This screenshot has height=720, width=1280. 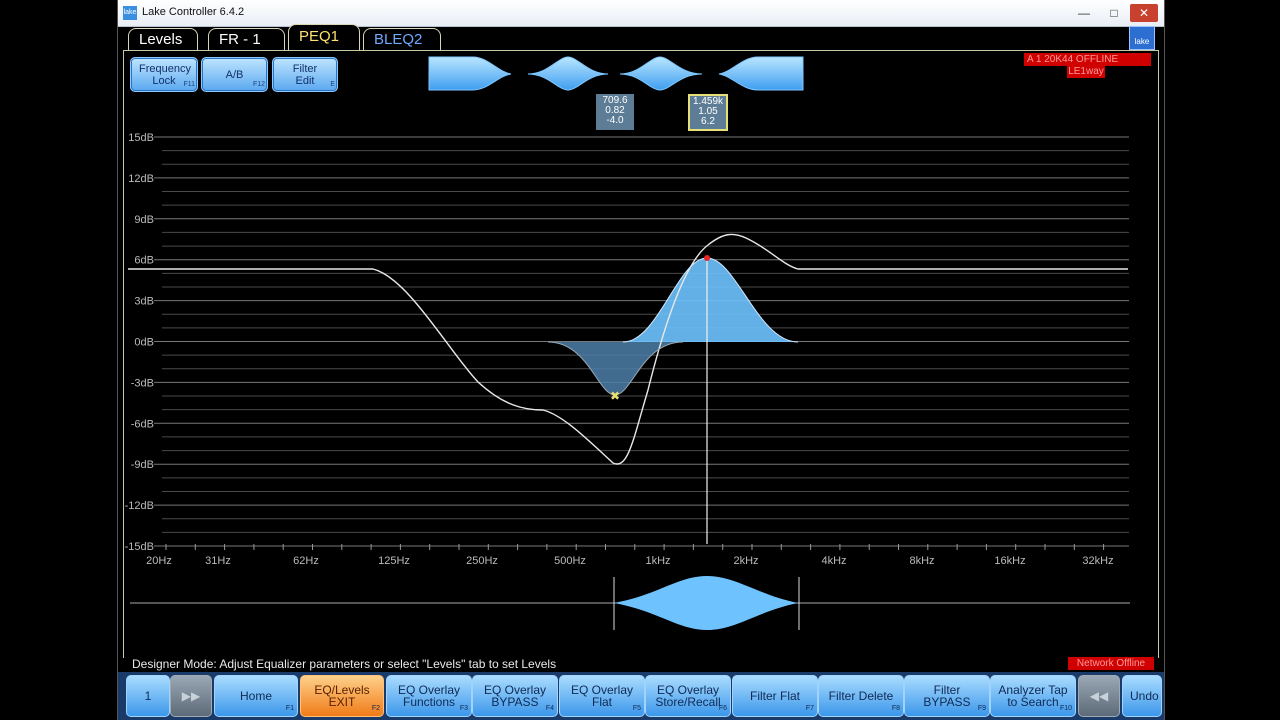 What do you see at coordinates (189, 84) in the screenshot?
I see `frequency-lock-key: F11` at bounding box center [189, 84].